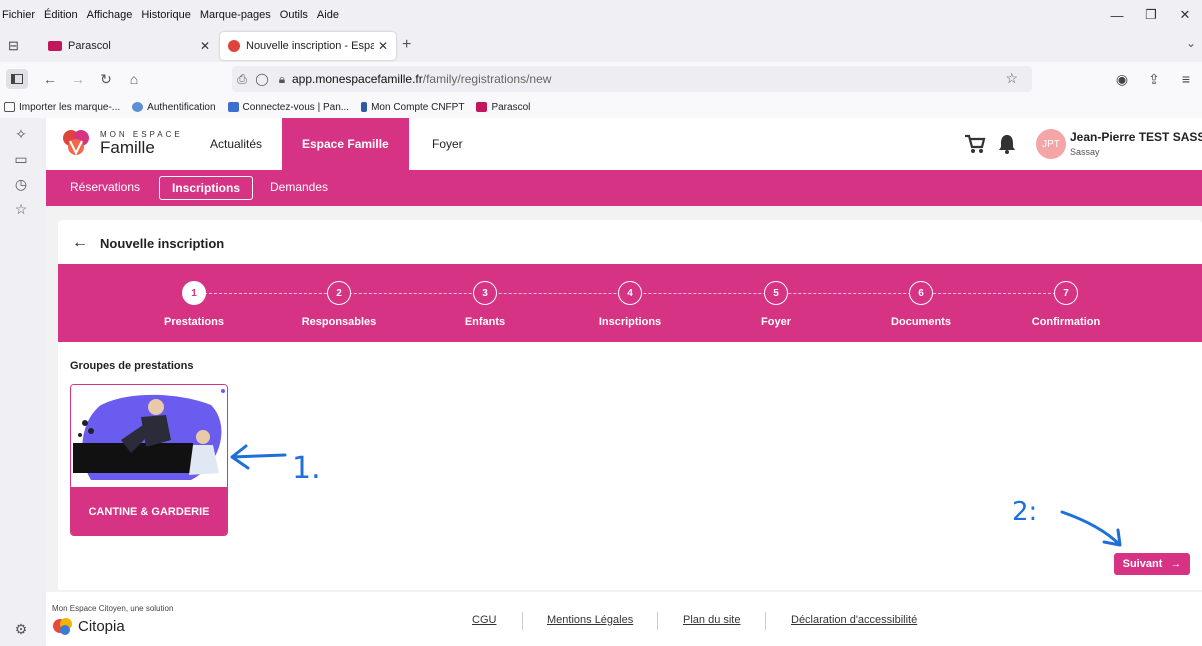  Describe the element at coordinates (55, 46) in the screenshot. I see `parascol-favicon-icon` at that location.